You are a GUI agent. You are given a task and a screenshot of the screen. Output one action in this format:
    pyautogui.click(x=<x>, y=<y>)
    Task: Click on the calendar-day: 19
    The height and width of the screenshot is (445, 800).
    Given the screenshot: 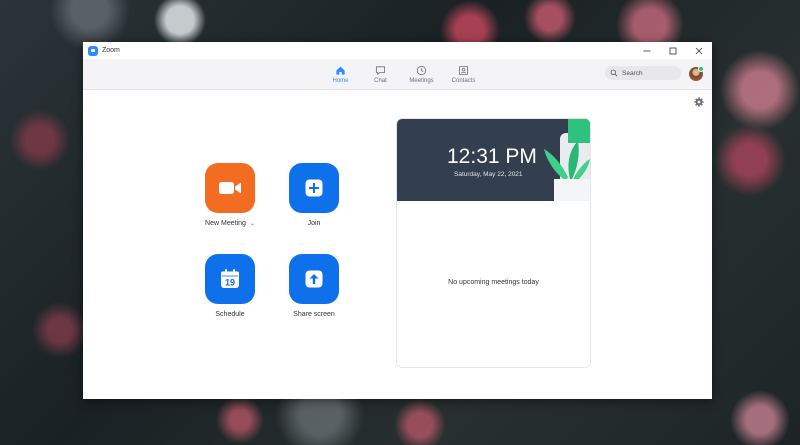 What is the action you would take?
    pyautogui.click(x=230, y=283)
    